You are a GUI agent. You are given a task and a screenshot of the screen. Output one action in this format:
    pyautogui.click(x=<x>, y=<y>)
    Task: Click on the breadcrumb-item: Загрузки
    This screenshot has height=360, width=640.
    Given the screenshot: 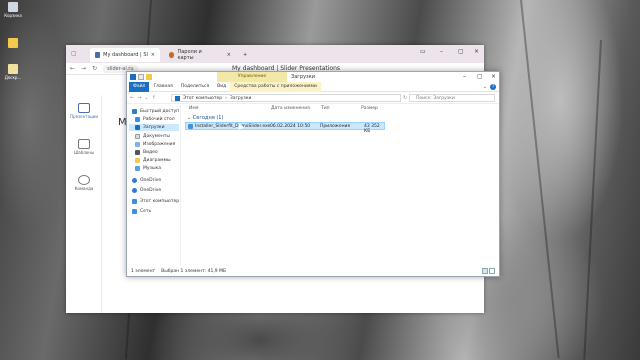 What is the action you would take?
    pyautogui.click(x=241, y=98)
    